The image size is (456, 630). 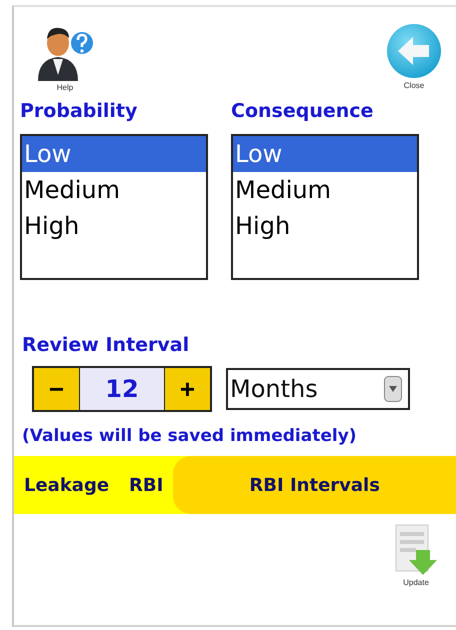 I want to click on tab: RBI, so click(x=146, y=485).